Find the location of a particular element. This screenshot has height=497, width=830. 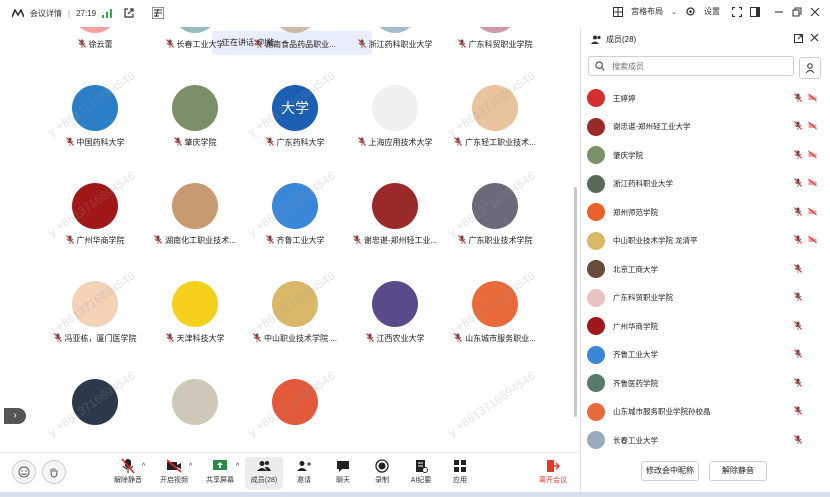

share-screen-button: 共享屏幕 is located at coordinates (220, 471).